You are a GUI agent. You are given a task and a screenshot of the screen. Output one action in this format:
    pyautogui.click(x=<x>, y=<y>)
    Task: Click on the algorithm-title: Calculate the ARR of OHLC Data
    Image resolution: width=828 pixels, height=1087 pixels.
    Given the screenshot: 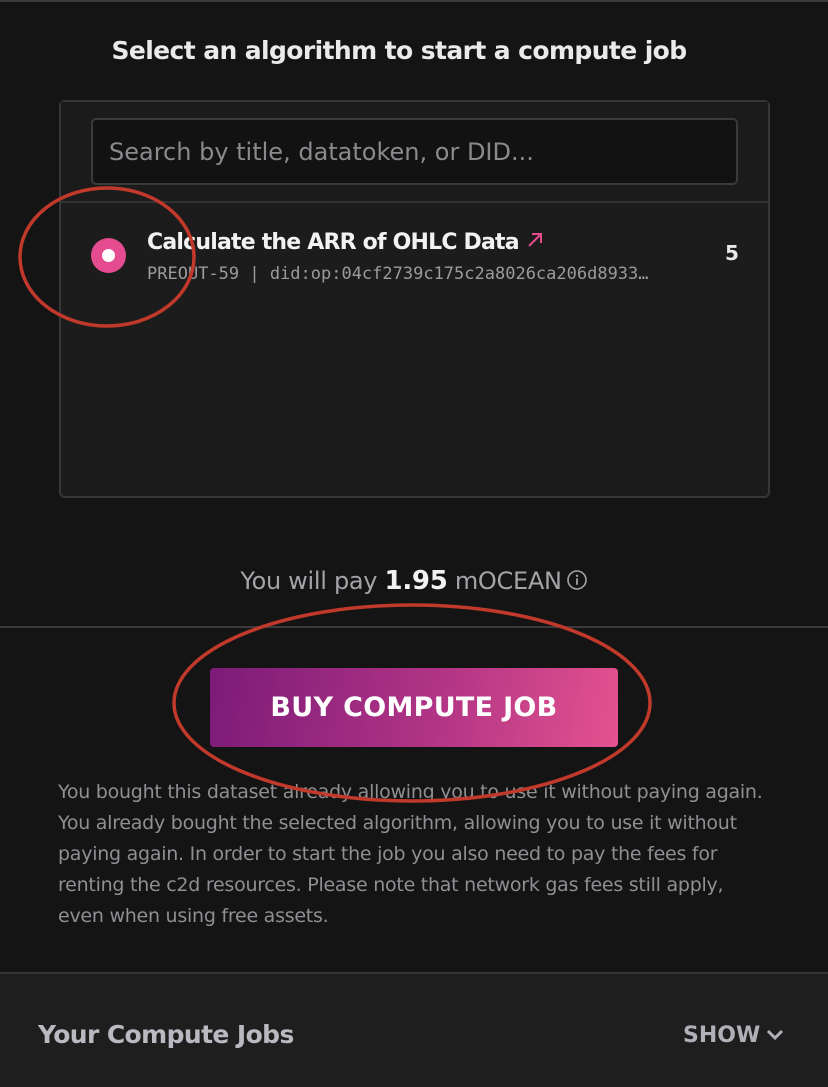 What is the action you would take?
    pyautogui.click(x=333, y=242)
    